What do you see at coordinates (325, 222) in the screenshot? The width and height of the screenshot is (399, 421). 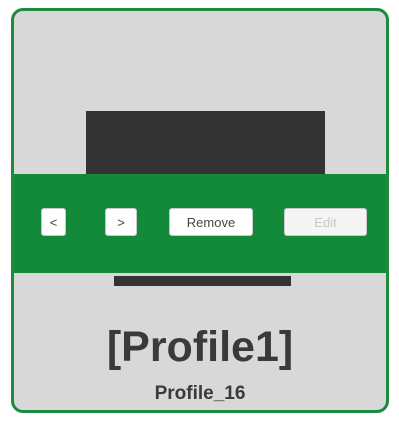 I see `edit-button: Edit` at bounding box center [325, 222].